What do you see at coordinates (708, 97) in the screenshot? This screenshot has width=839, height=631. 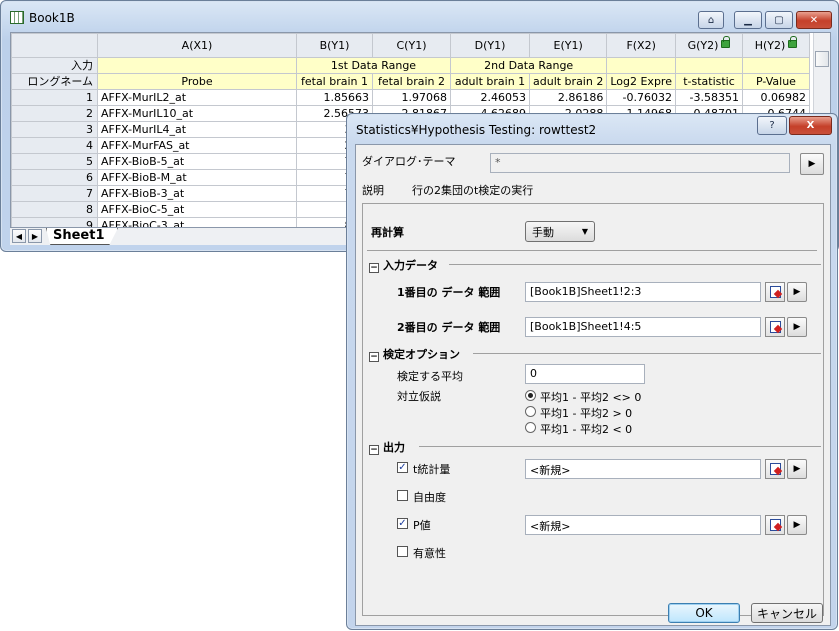 I see `value-cell: -3.58351` at bounding box center [708, 97].